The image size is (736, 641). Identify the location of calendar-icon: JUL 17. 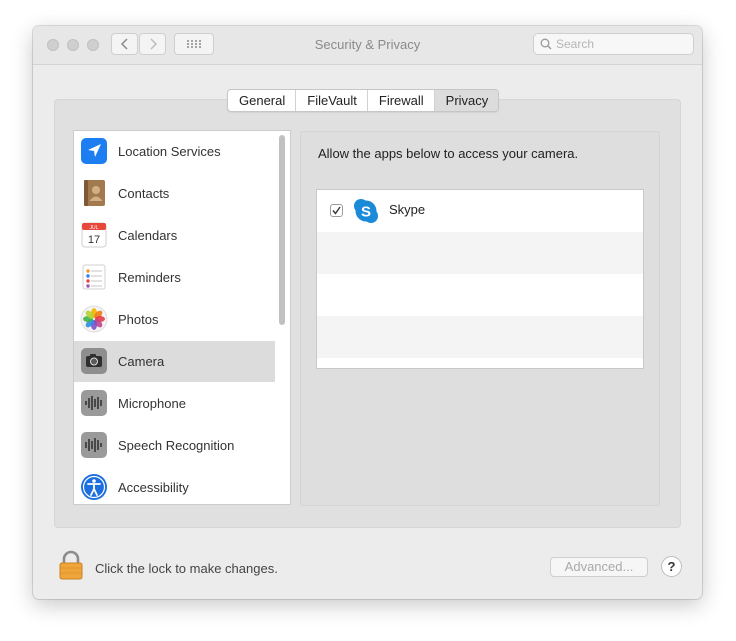
(94, 235).